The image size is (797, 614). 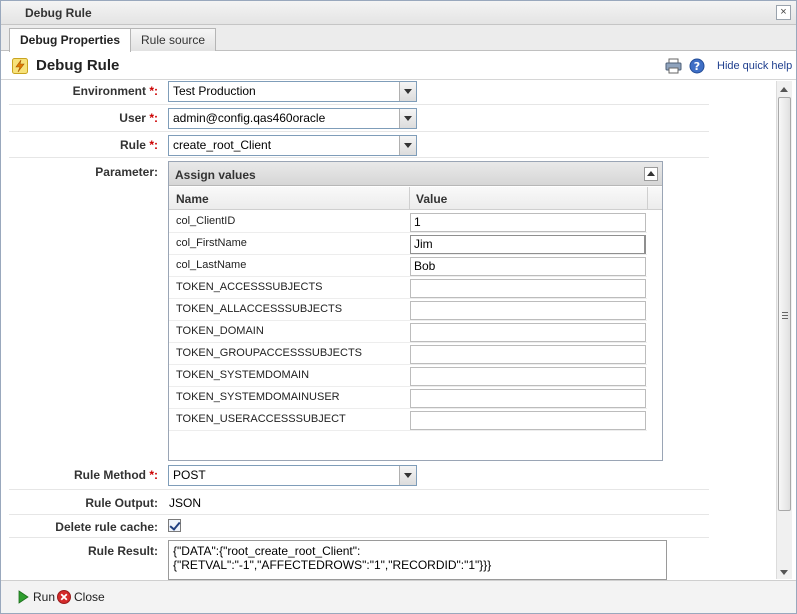 I want to click on table-row: TOKEN_DOMAIN, so click(x=408, y=332).